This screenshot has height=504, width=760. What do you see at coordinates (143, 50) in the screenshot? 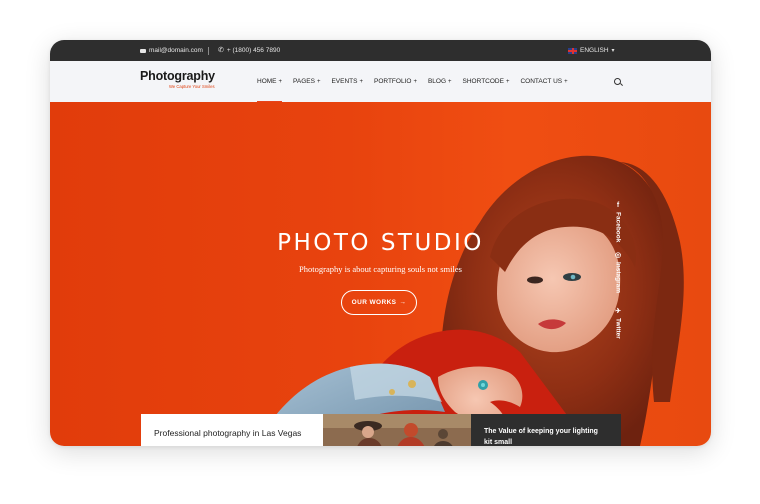
I see `mail-icon` at bounding box center [143, 50].